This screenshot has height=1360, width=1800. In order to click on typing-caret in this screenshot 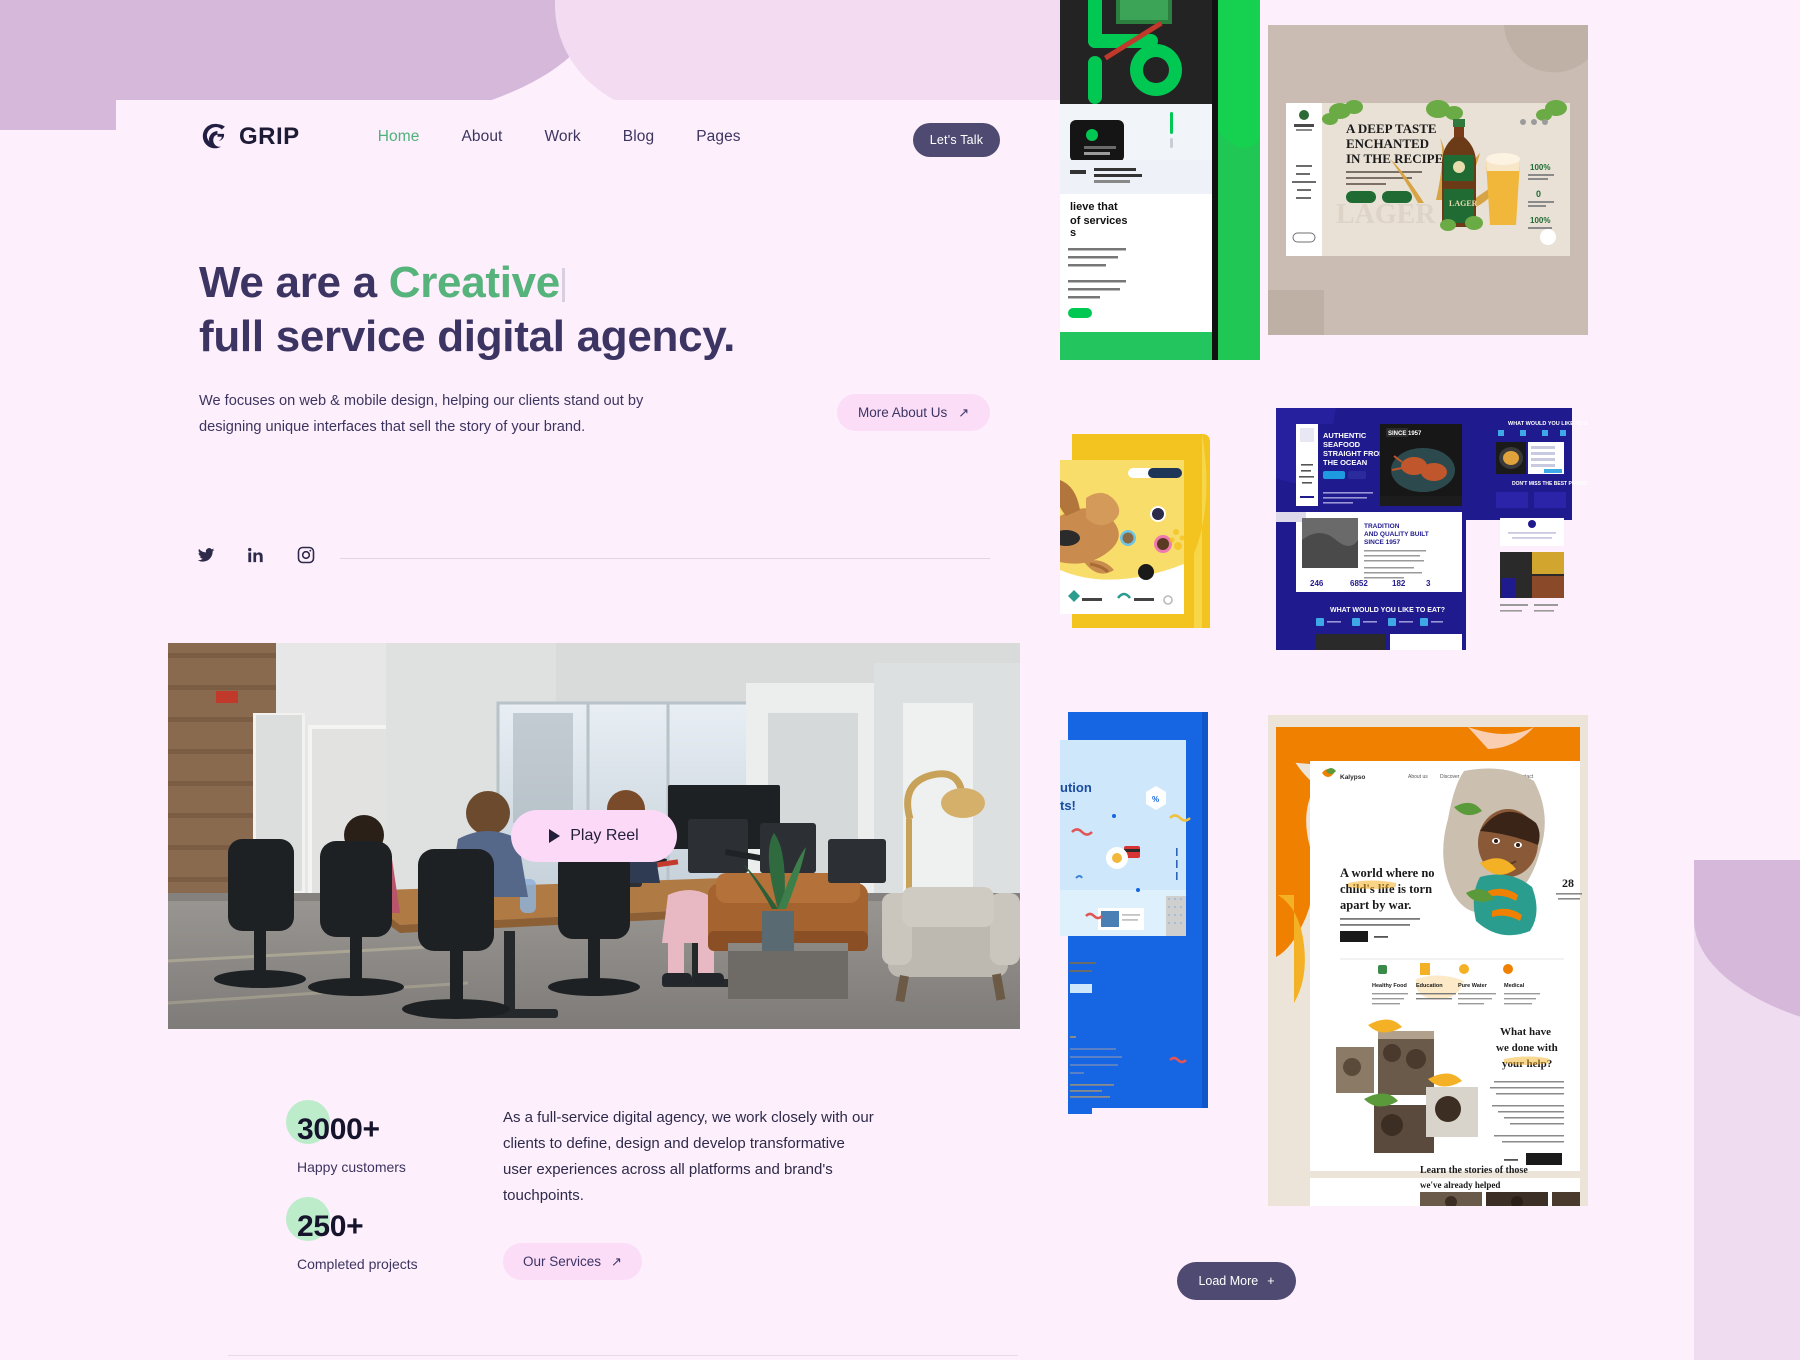, I will do `click(563, 285)`.